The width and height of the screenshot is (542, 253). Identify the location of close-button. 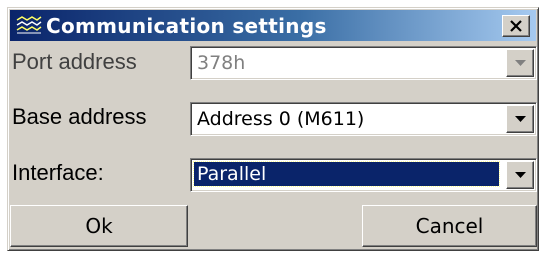
(516, 26).